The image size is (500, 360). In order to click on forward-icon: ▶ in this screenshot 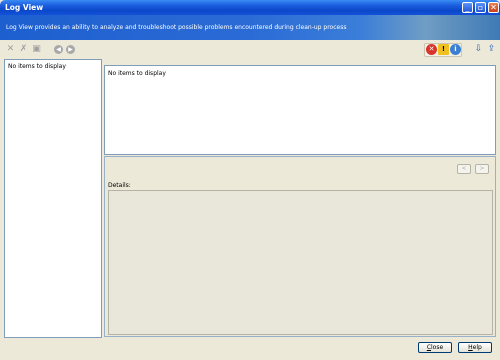, I will do `click(70, 49)`.